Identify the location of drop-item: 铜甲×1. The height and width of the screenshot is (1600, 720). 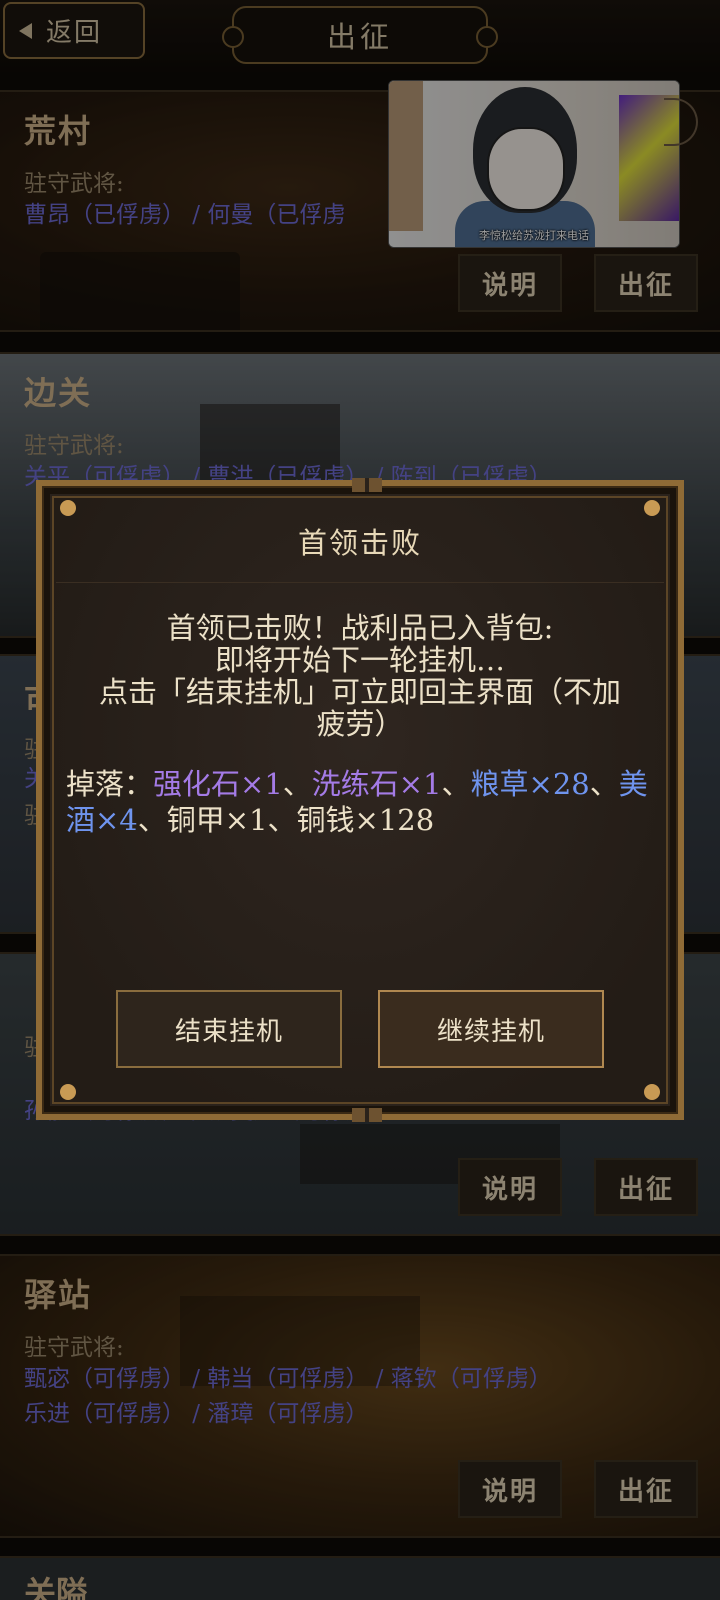
(217, 820).